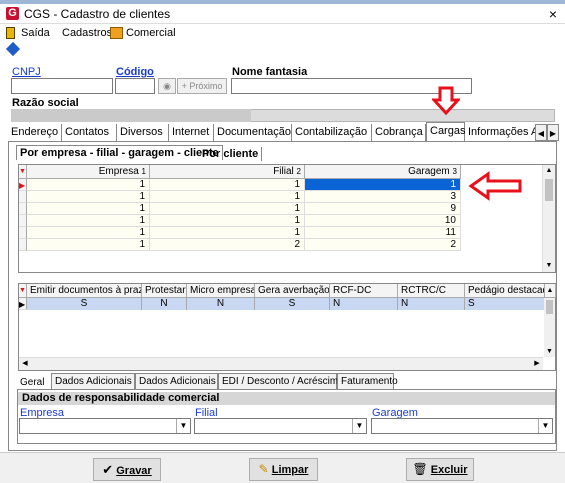  Describe the element at coordinates (231, 154) in the screenshot. I see `subtab-por-cliente: Por cliente` at that location.